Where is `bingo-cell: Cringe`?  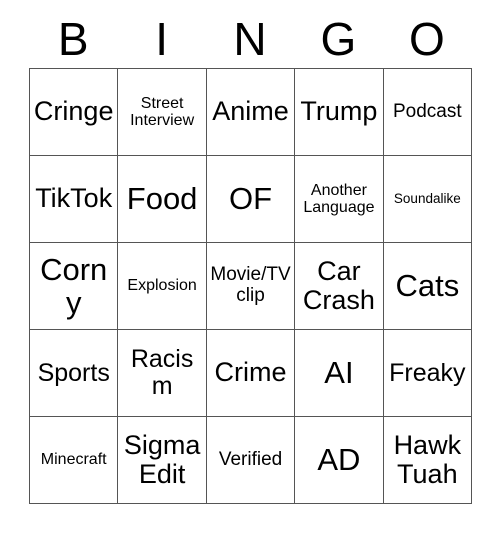 bingo-cell: Cringe is located at coordinates (74, 112).